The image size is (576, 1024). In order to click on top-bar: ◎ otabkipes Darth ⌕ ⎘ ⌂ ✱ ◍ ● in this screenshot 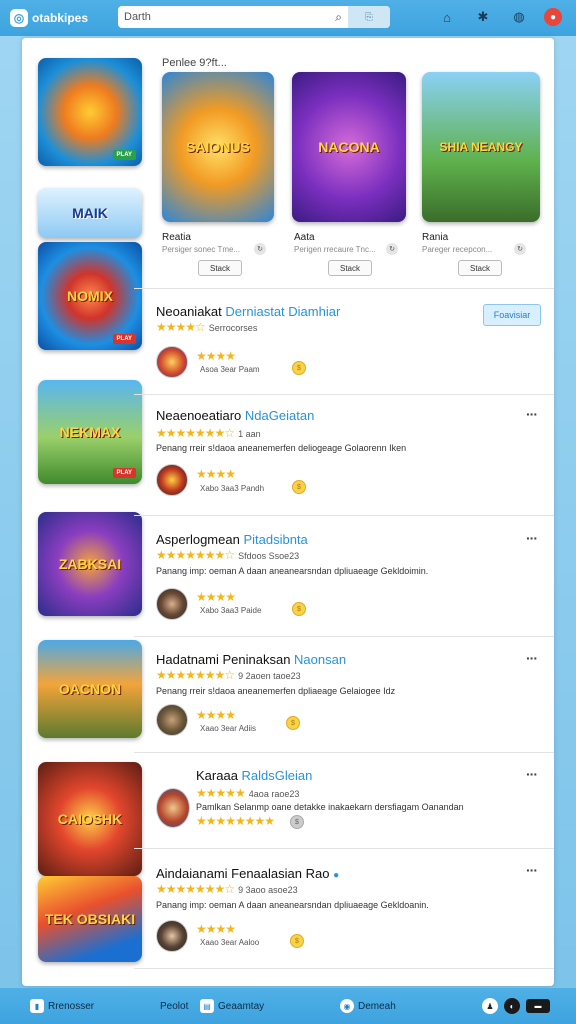, I will do `click(288, 18)`.